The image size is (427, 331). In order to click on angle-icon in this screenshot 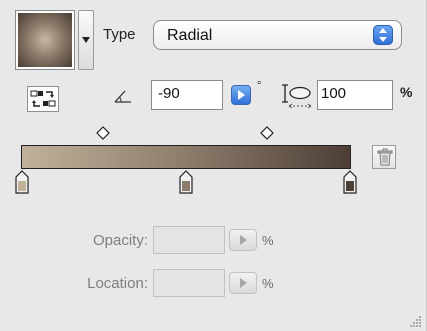, I will do `click(122, 96)`.